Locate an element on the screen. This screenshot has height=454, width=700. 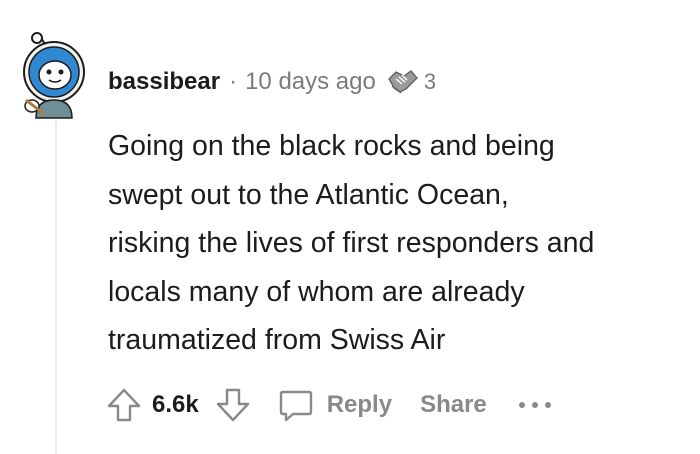
share-button: Share is located at coordinates (453, 405).